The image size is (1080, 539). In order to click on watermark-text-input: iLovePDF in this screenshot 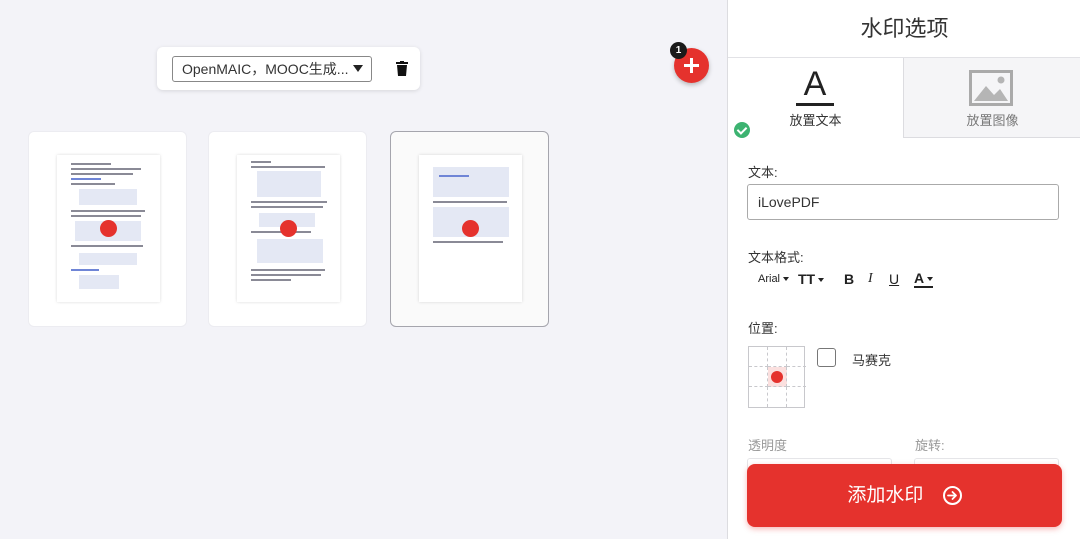, I will do `click(903, 202)`.